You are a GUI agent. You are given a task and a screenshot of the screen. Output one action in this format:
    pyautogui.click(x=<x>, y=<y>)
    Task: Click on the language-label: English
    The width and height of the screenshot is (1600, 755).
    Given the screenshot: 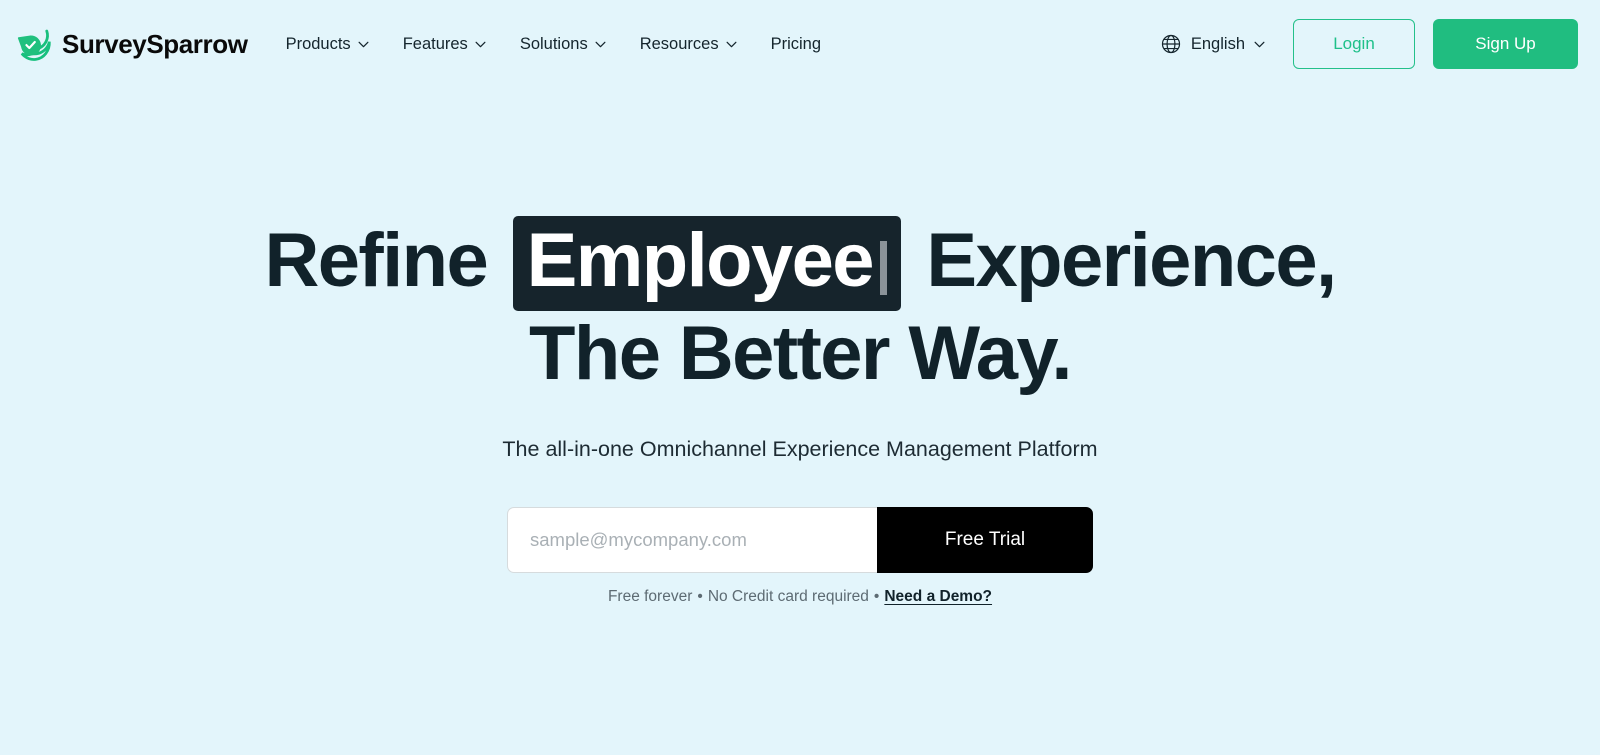 What is the action you would take?
    pyautogui.click(x=1217, y=43)
    